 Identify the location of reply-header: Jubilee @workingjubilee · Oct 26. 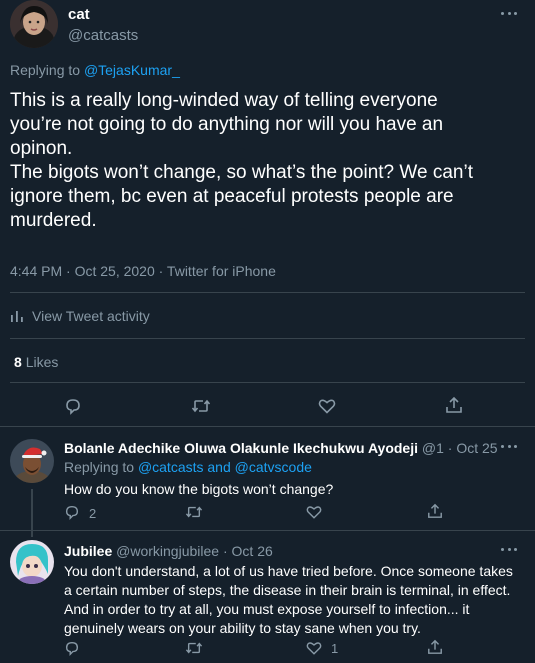
(168, 551).